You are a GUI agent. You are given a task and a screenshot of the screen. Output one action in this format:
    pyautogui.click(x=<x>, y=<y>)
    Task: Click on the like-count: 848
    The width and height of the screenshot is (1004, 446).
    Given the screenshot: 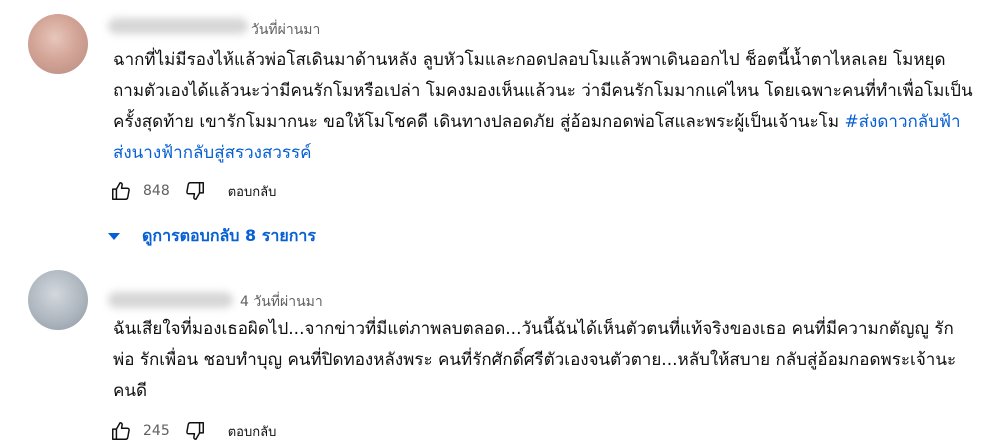 What is the action you would take?
    pyautogui.click(x=156, y=191)
    